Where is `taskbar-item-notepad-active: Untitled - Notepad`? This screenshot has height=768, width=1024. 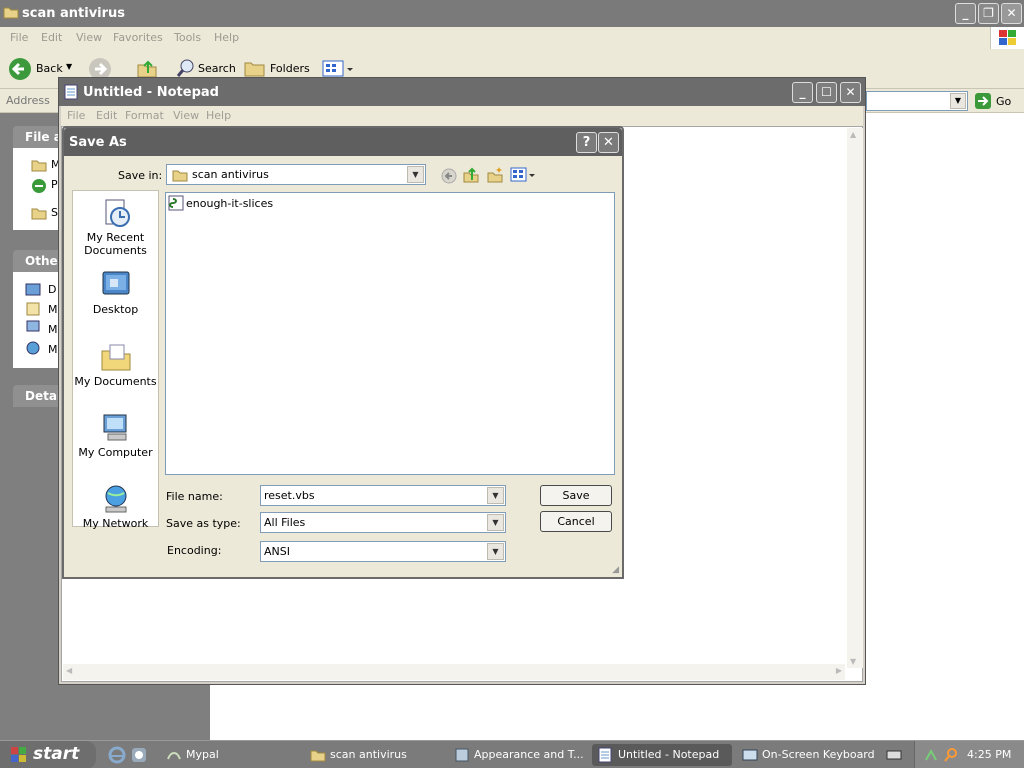
taskbar-item-notepad-active: Untitled - Notepad is located at coordinates (662, 755).